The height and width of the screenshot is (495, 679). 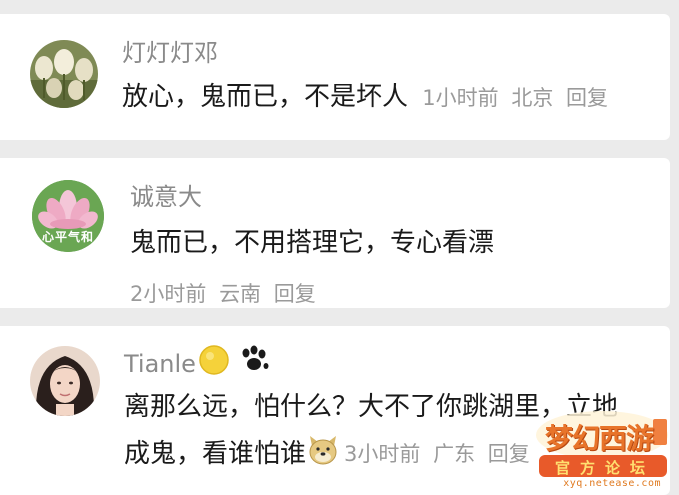 I want to click on comment-location: 广东, so click(x=454, y=453).